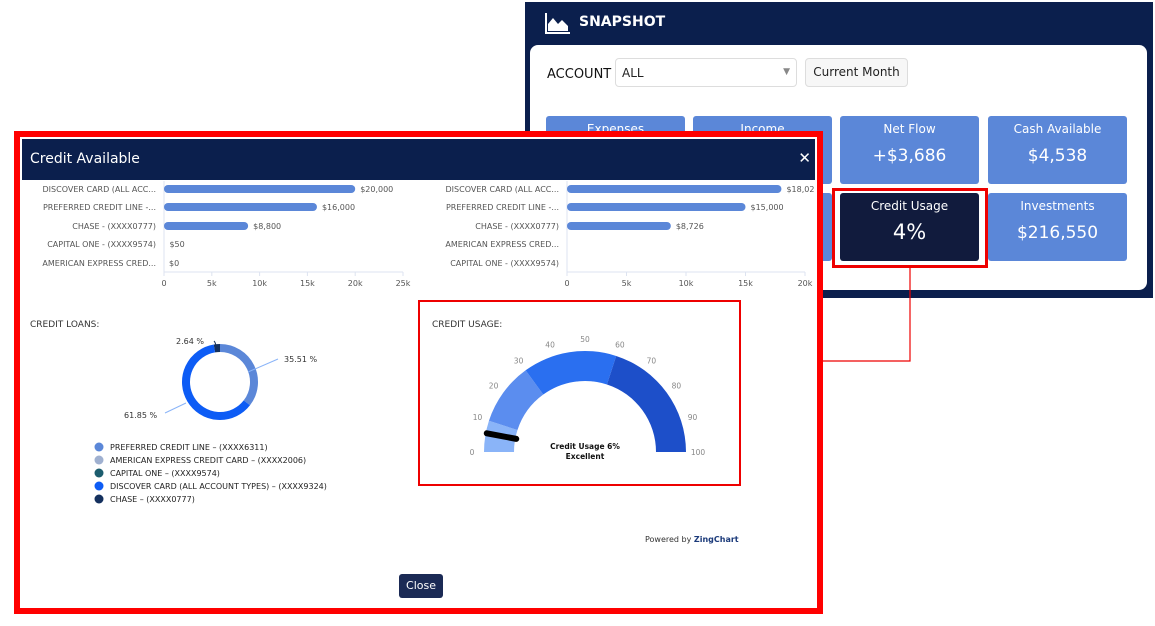 Image resolution: width=1155 pixels, height=626 pixels. I want to click on powered-by: Powered by ZingChart, so click(692, 539).